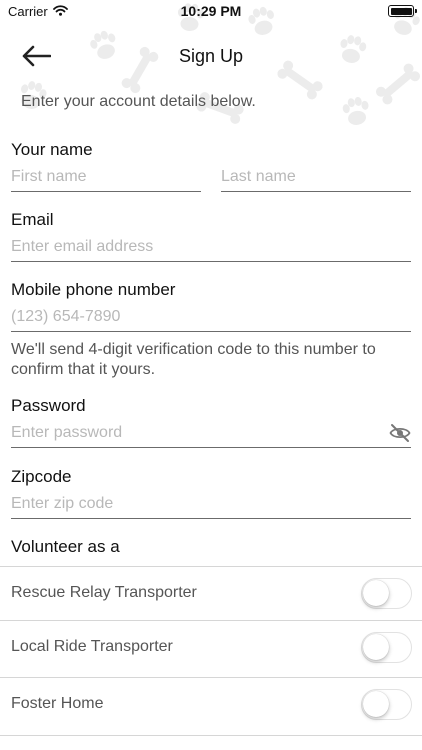 The image size is (422, 750). What do you see at coordinates (92, 646) in the screenshot?
I see `toggle-label: Local Ride Transporter` at bounding box center [92, 646].